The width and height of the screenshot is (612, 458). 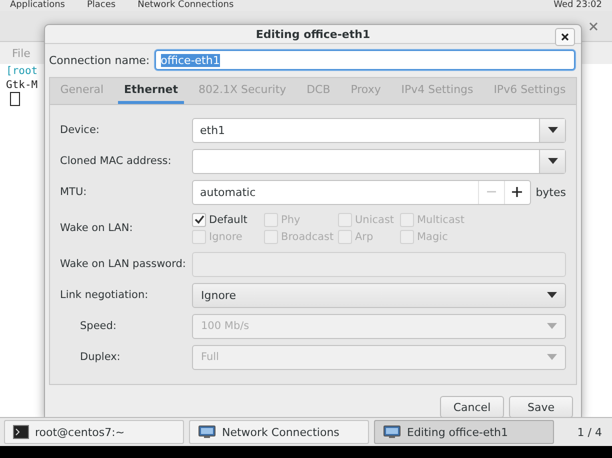 I want to click on wake-option-checkbox: Default, so click(x=228, y=219).